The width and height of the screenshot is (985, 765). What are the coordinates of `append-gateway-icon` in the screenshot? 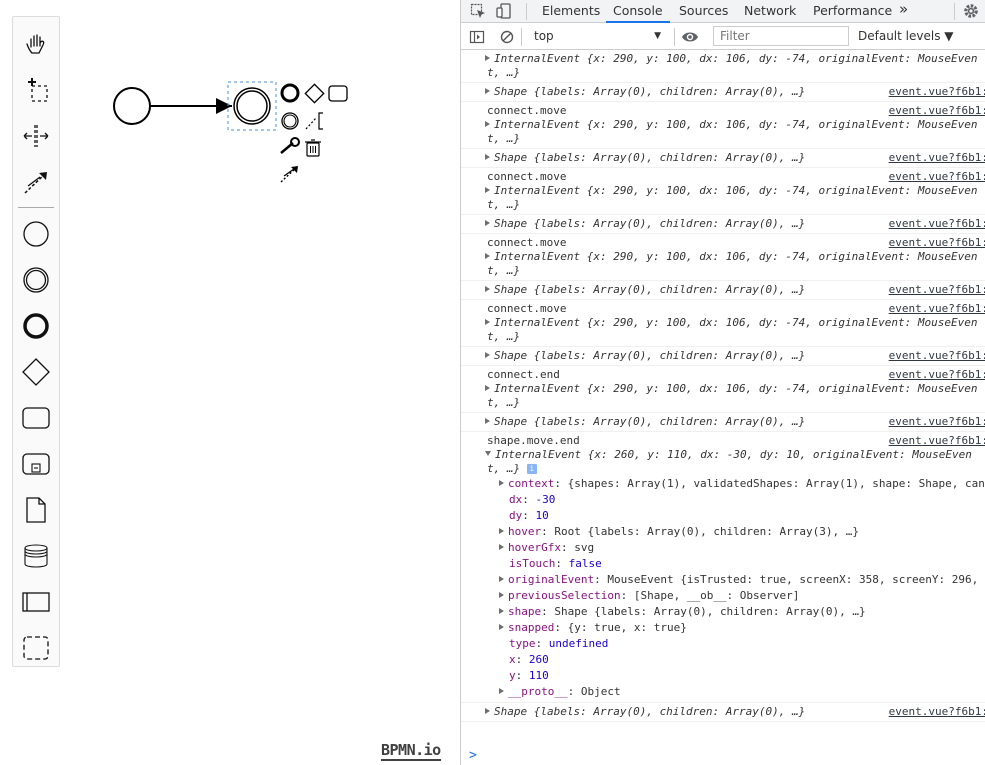 It's located at (314, 93).